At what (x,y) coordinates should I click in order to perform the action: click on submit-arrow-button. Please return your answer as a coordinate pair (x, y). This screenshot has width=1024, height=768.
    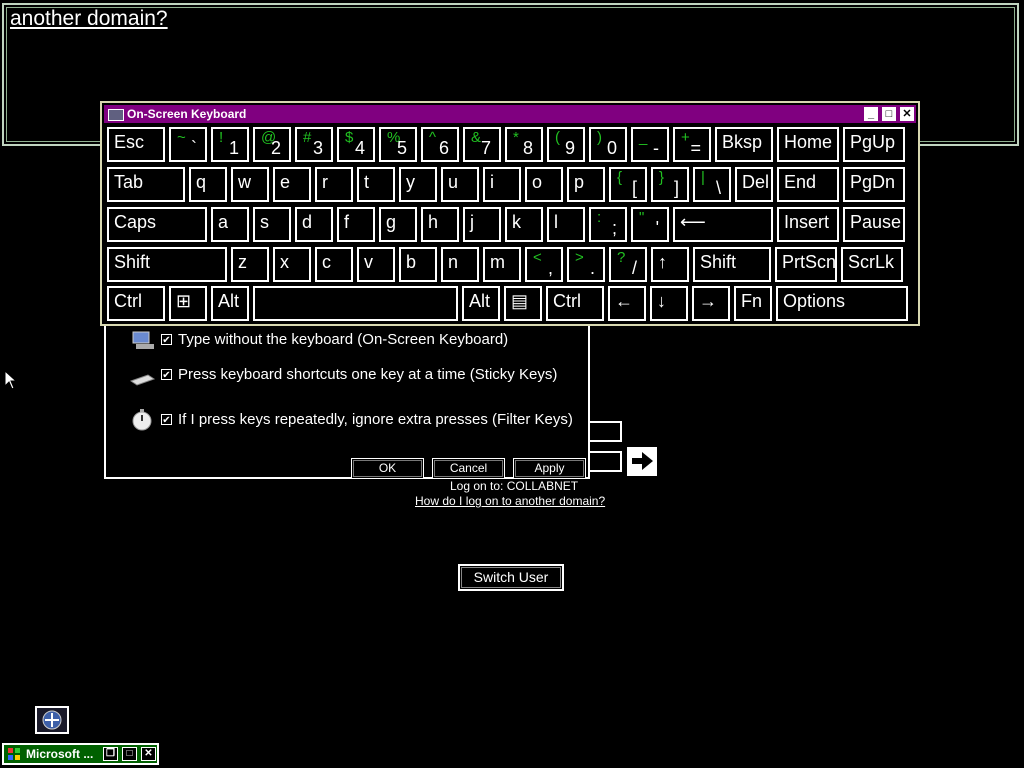
    Looking at the image, I should click on (642, 461).